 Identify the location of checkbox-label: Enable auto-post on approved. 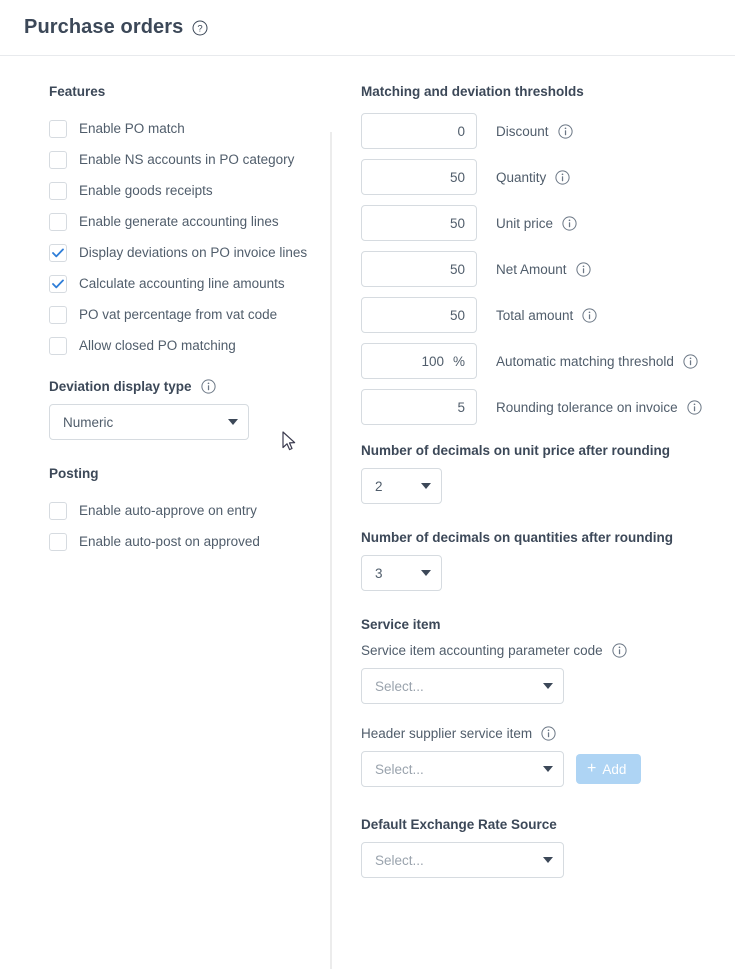
(169, 541).